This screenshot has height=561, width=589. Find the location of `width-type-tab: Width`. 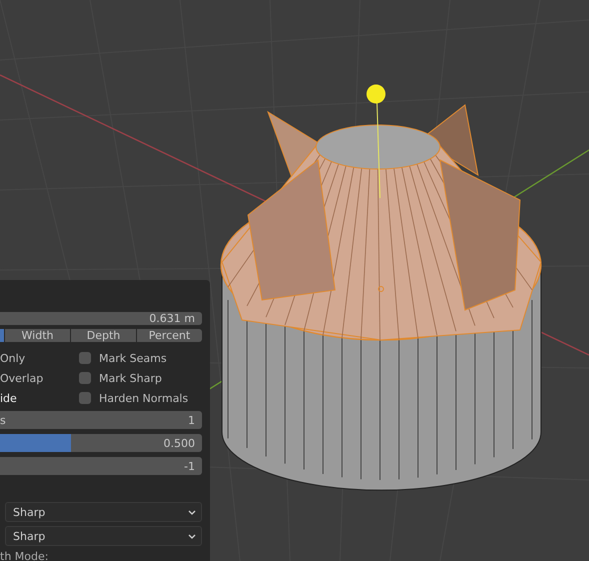

width-type-tab: Width is located at coordinates (37, 335).